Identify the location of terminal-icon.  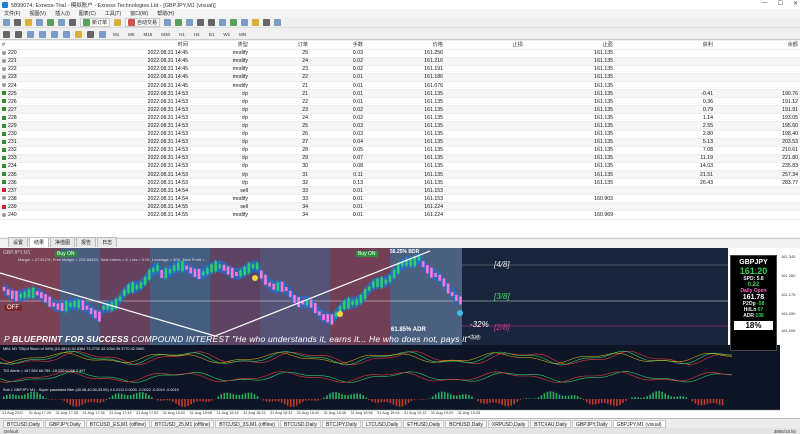
(61, 22).